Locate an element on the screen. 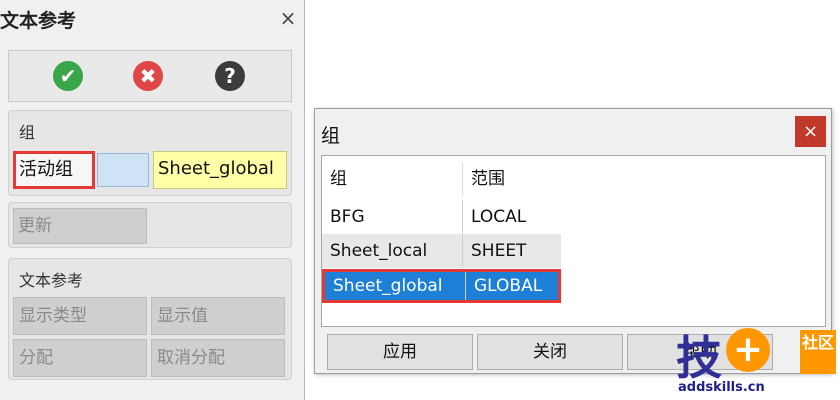 The height and width of the screenshot is (400, 840). dialog-close-button: × is located at coordinates (810, 131).